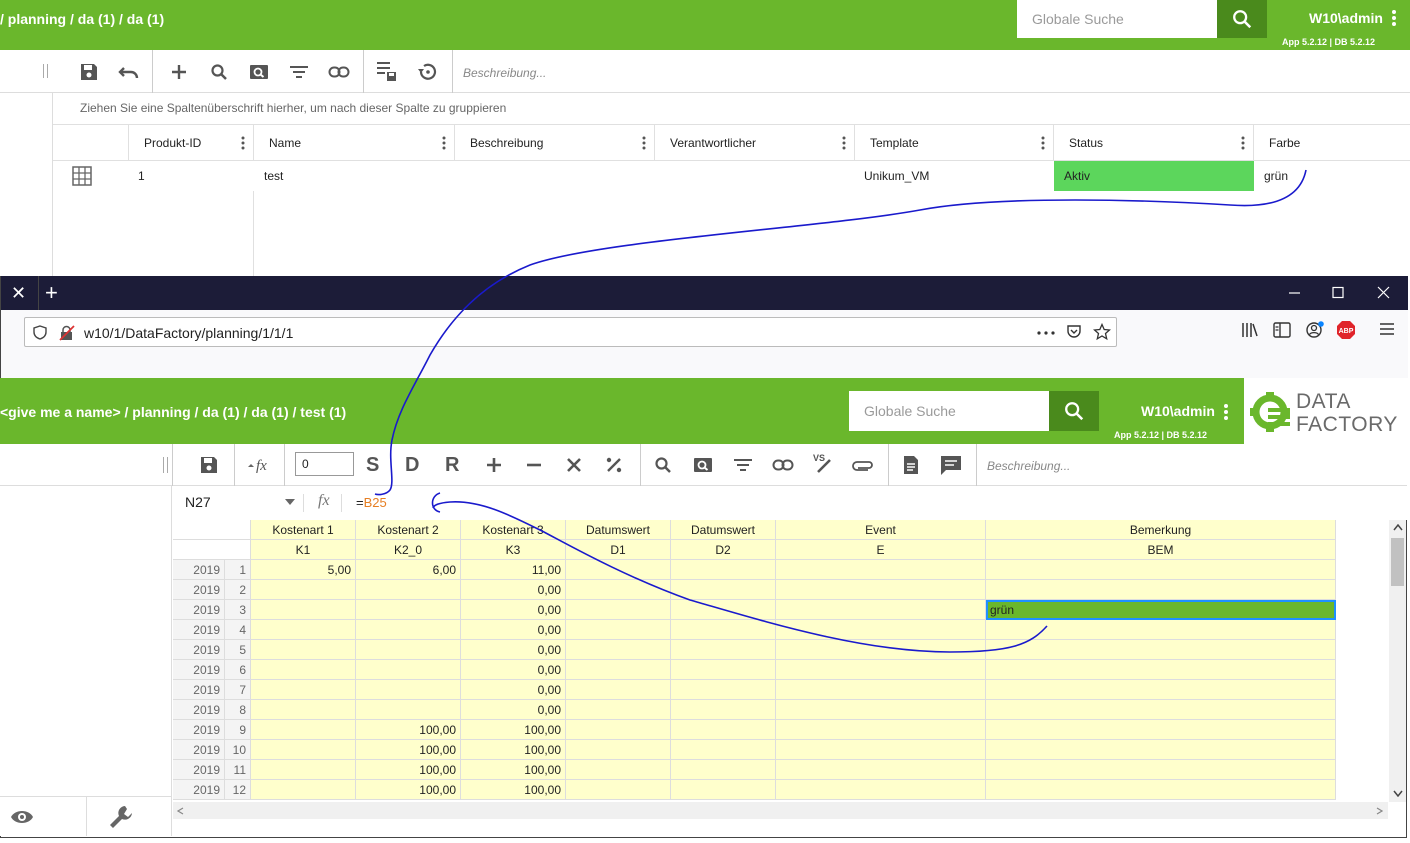 This screenshot has width=1410, height=843. I want to click on breadcrumb: / planning / da (1) / da (1), so click(82, 19).